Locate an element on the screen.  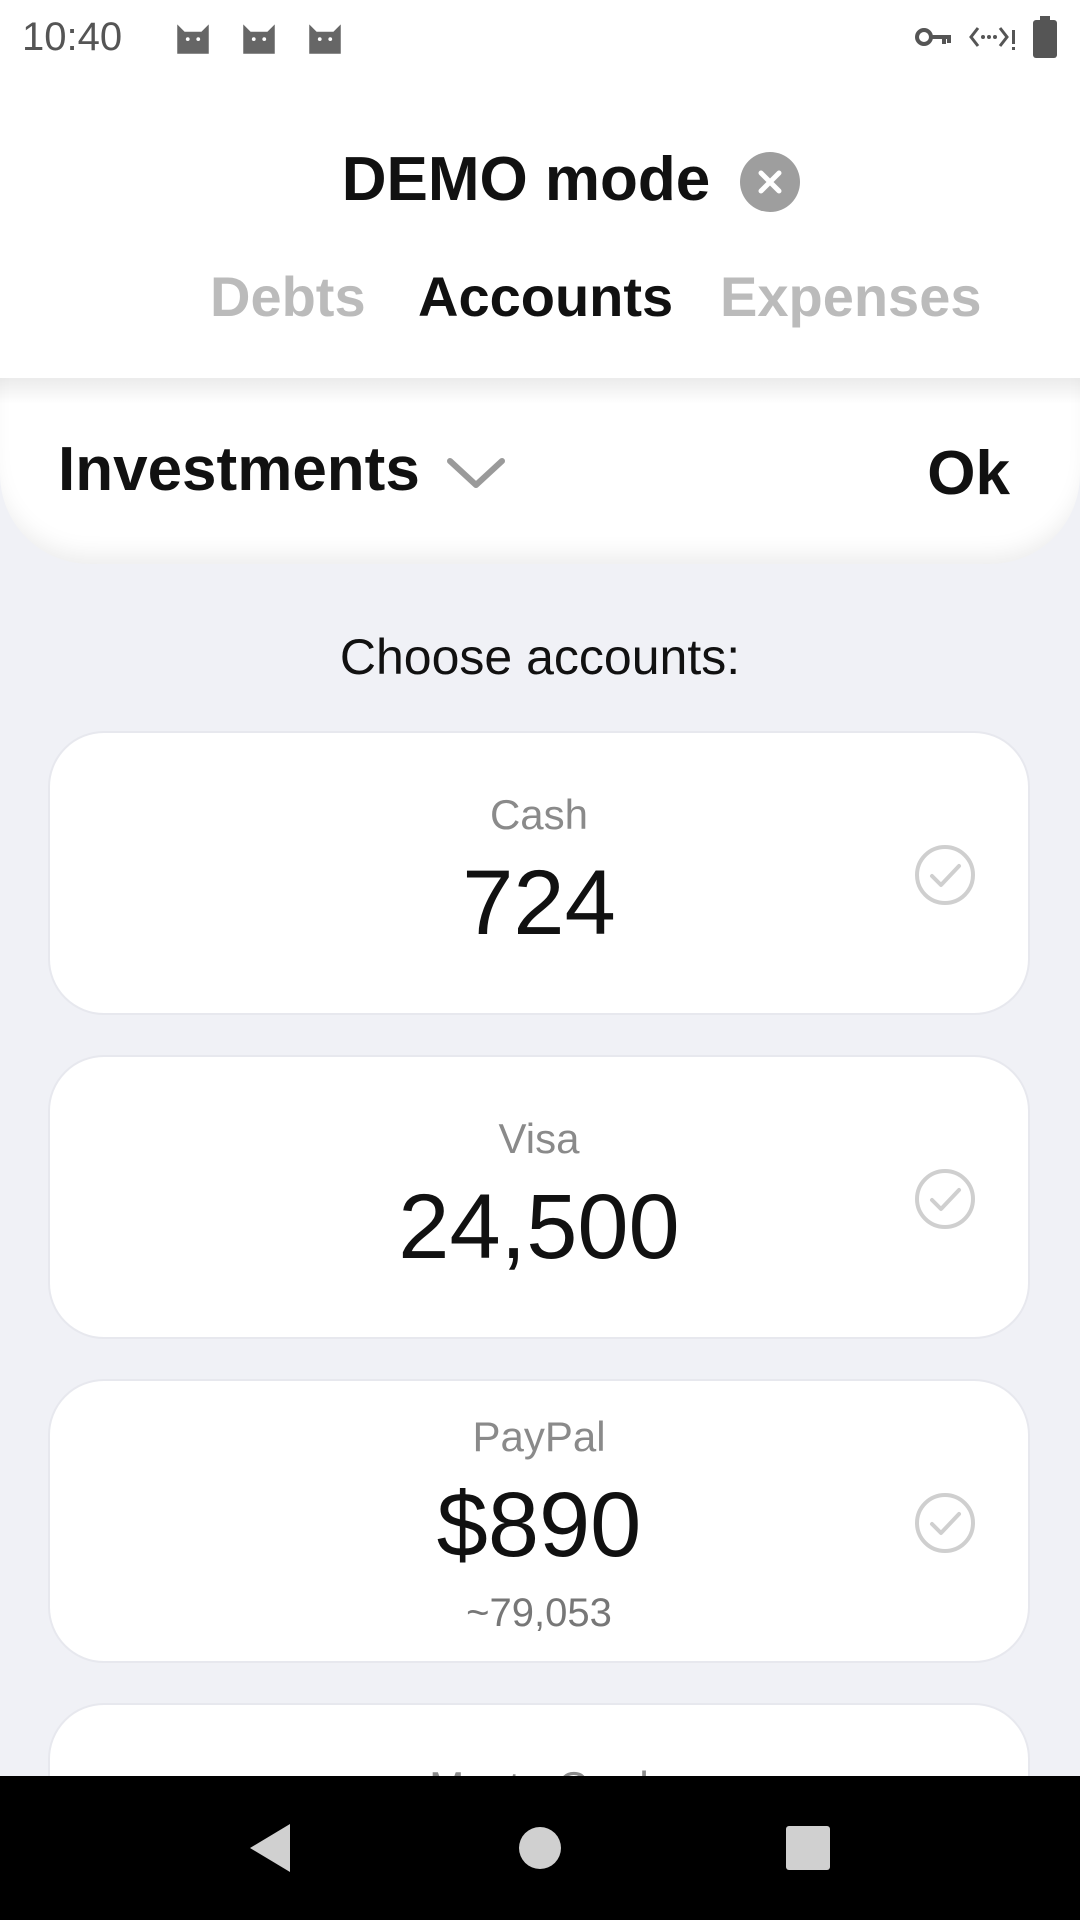
tab-bar: Debts Accounts Expenses is located at coordinates (540, 314).